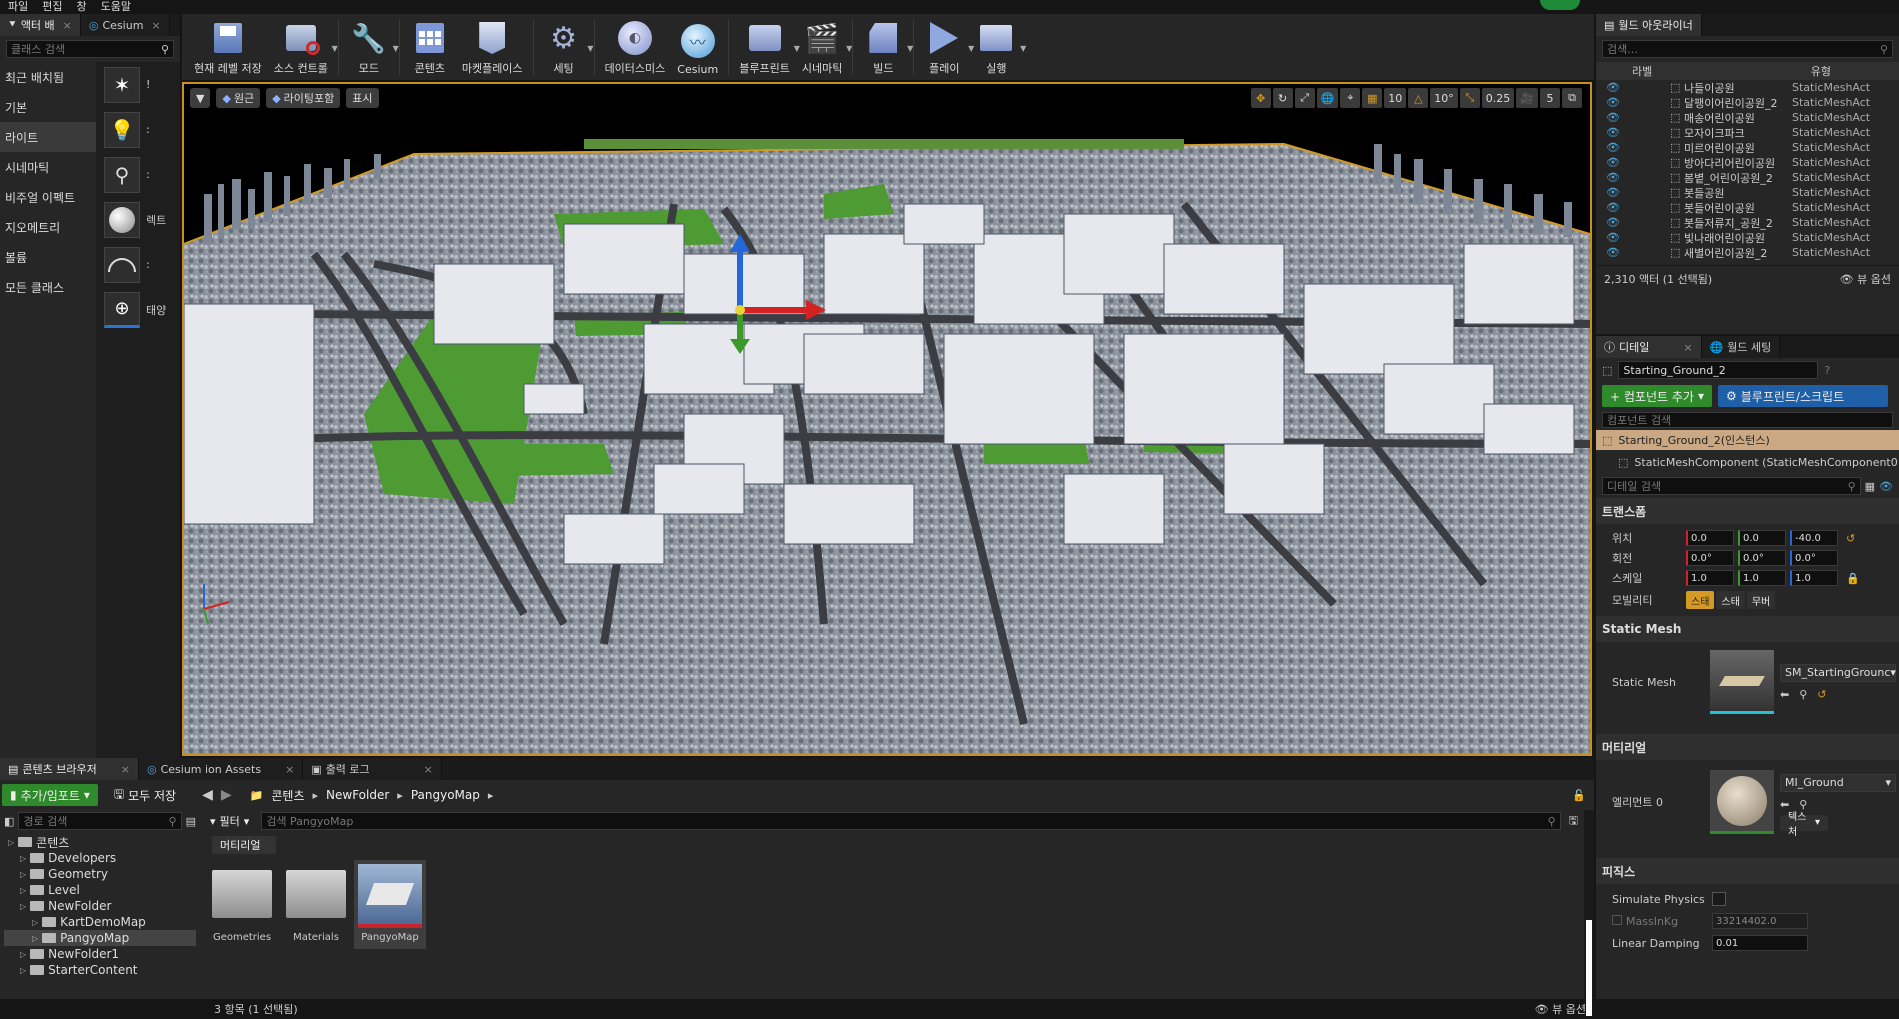 This screenshot has width=1899, height=1019. I want to click on marketplace-button: 마켓플레이스, so click(492, 47).